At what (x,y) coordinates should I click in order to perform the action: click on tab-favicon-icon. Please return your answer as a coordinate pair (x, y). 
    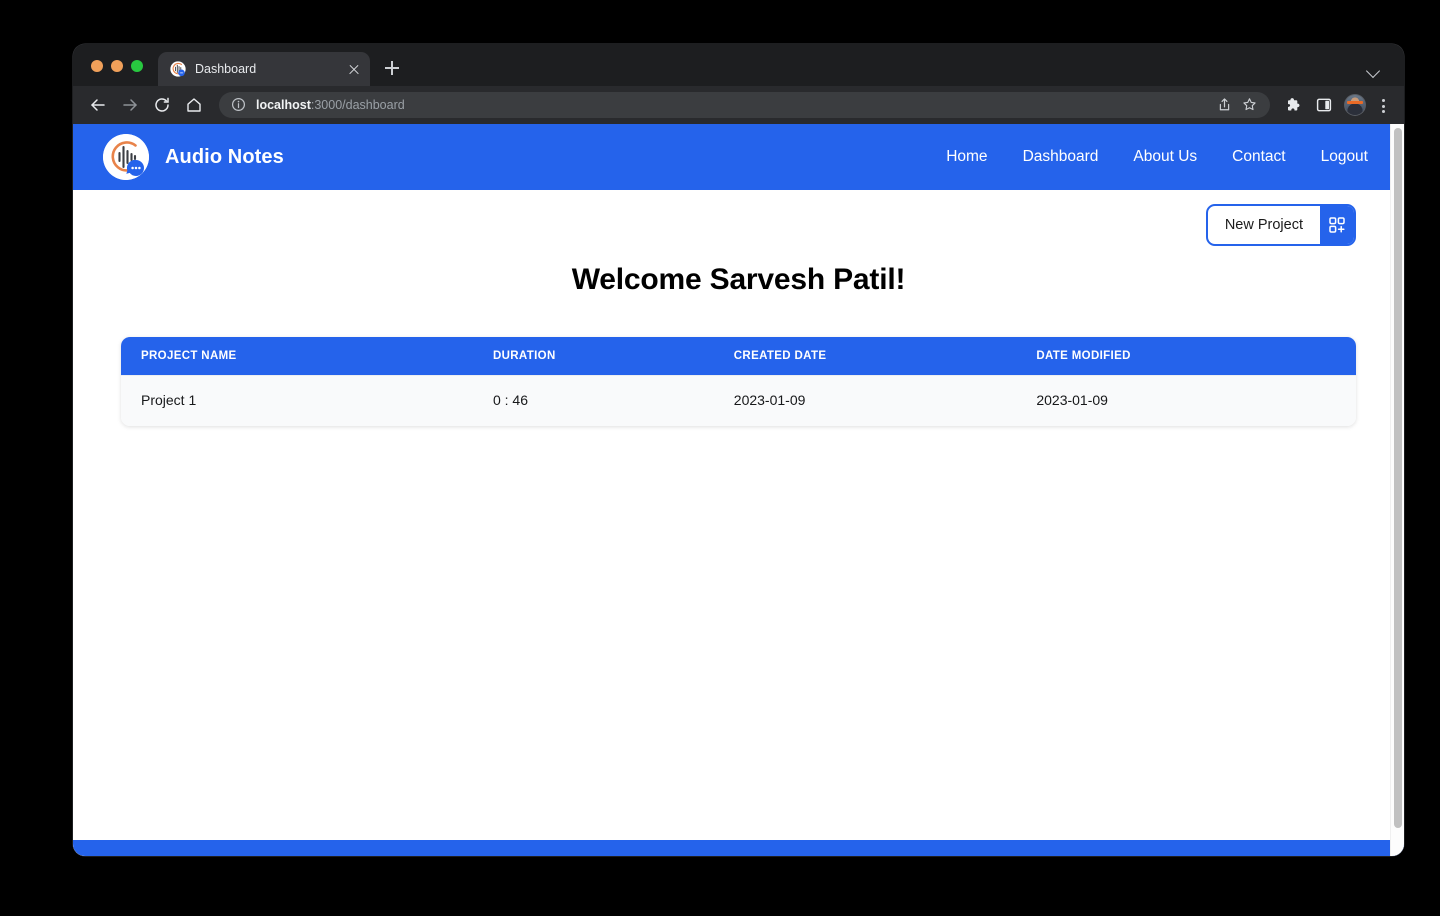
    Looking at the image, I should click on (178, 69).